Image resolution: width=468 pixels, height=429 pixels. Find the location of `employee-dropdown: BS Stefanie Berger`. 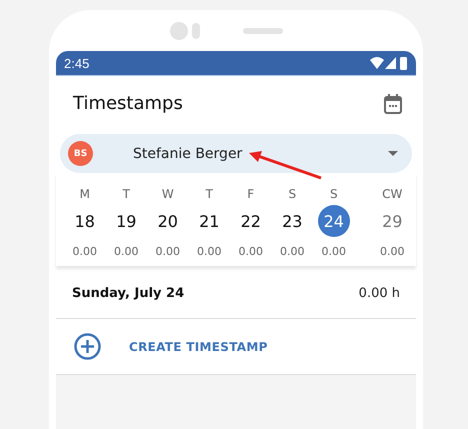

employee-dropdown: BS Stefanie Berger is located at coordinates (236, 153).